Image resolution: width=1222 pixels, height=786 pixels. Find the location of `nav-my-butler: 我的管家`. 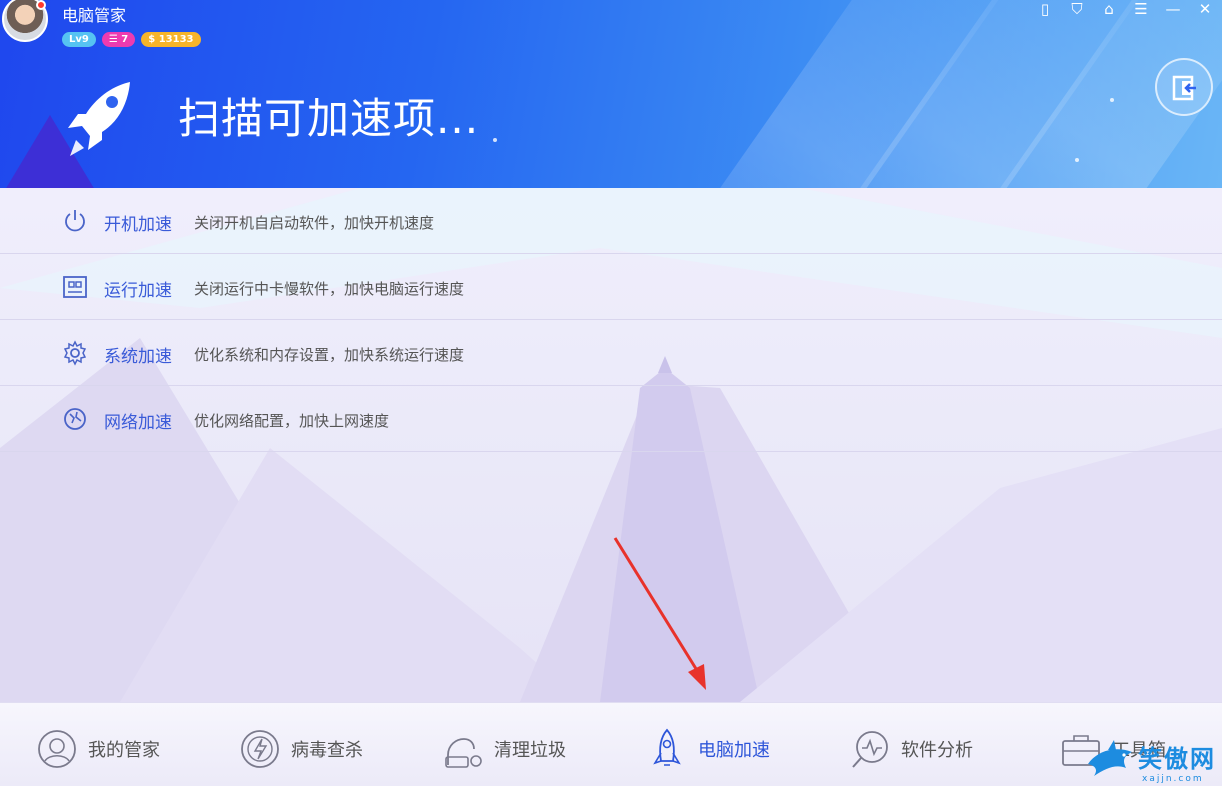

nav-my-butler: 我的管家 is located at coordinates (98, 749).